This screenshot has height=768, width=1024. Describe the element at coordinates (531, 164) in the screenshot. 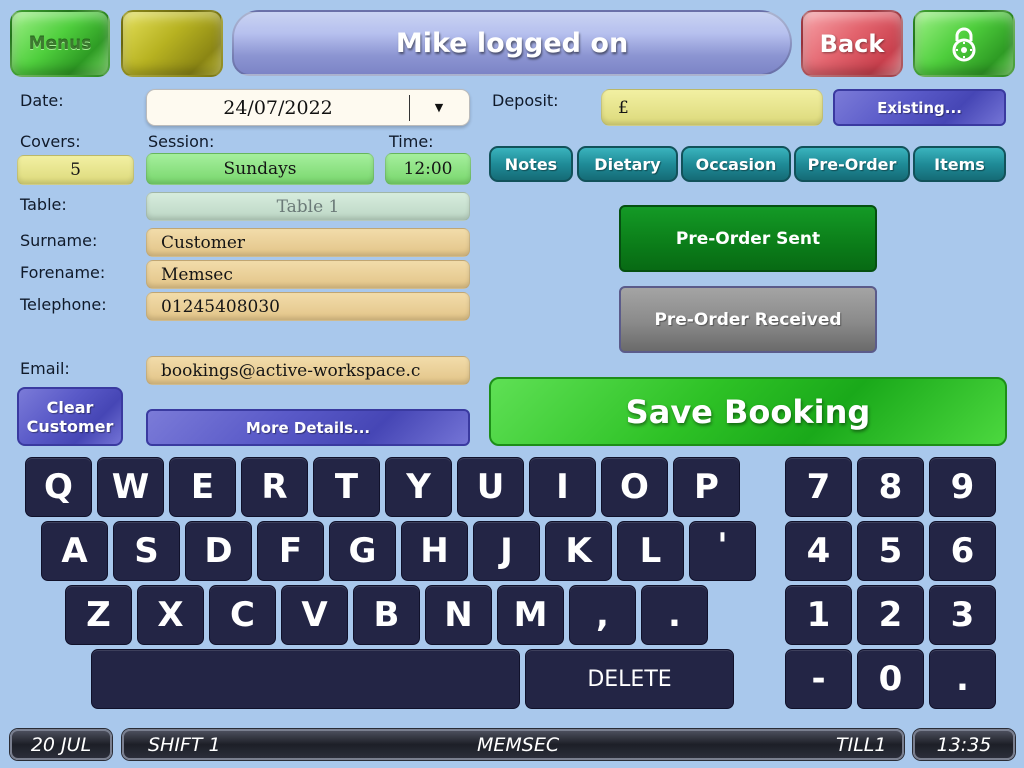

I see `tab-notes: Notes` at that location.